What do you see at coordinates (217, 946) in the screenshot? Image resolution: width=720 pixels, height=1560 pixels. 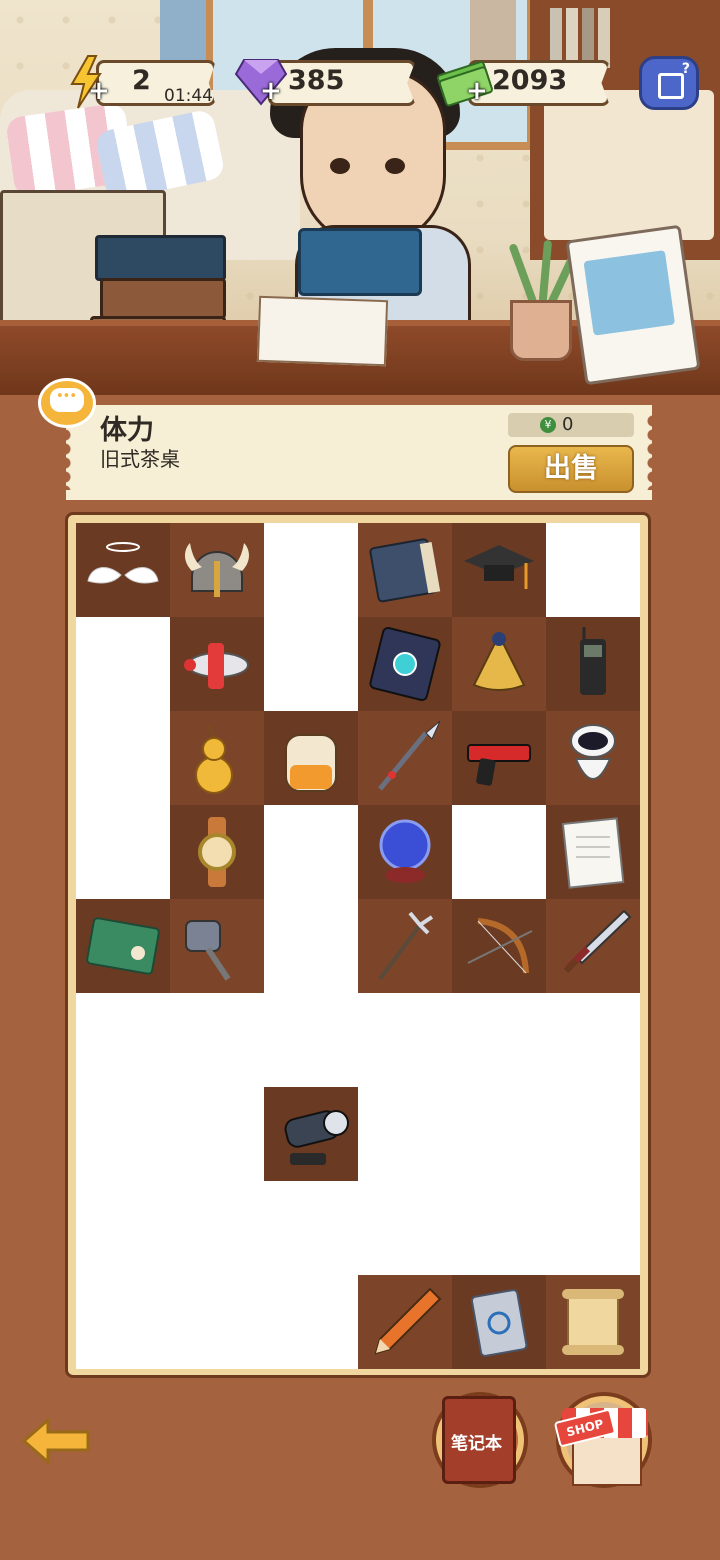 I see `board-tile-hammer` at bounding box center [217, 946].